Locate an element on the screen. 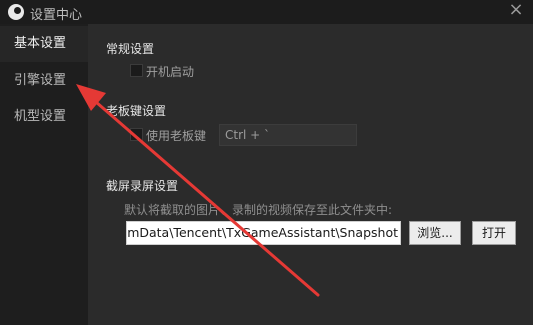  sidebar-item-label: 基本设置 is located at coordinates (40, 43).